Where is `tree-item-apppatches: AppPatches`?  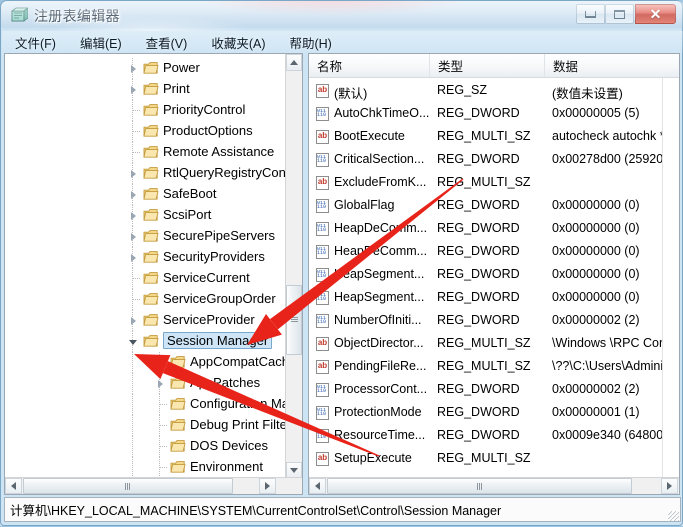 tree-item-apppatches: AppPatches is located at coordinates (145, 383).